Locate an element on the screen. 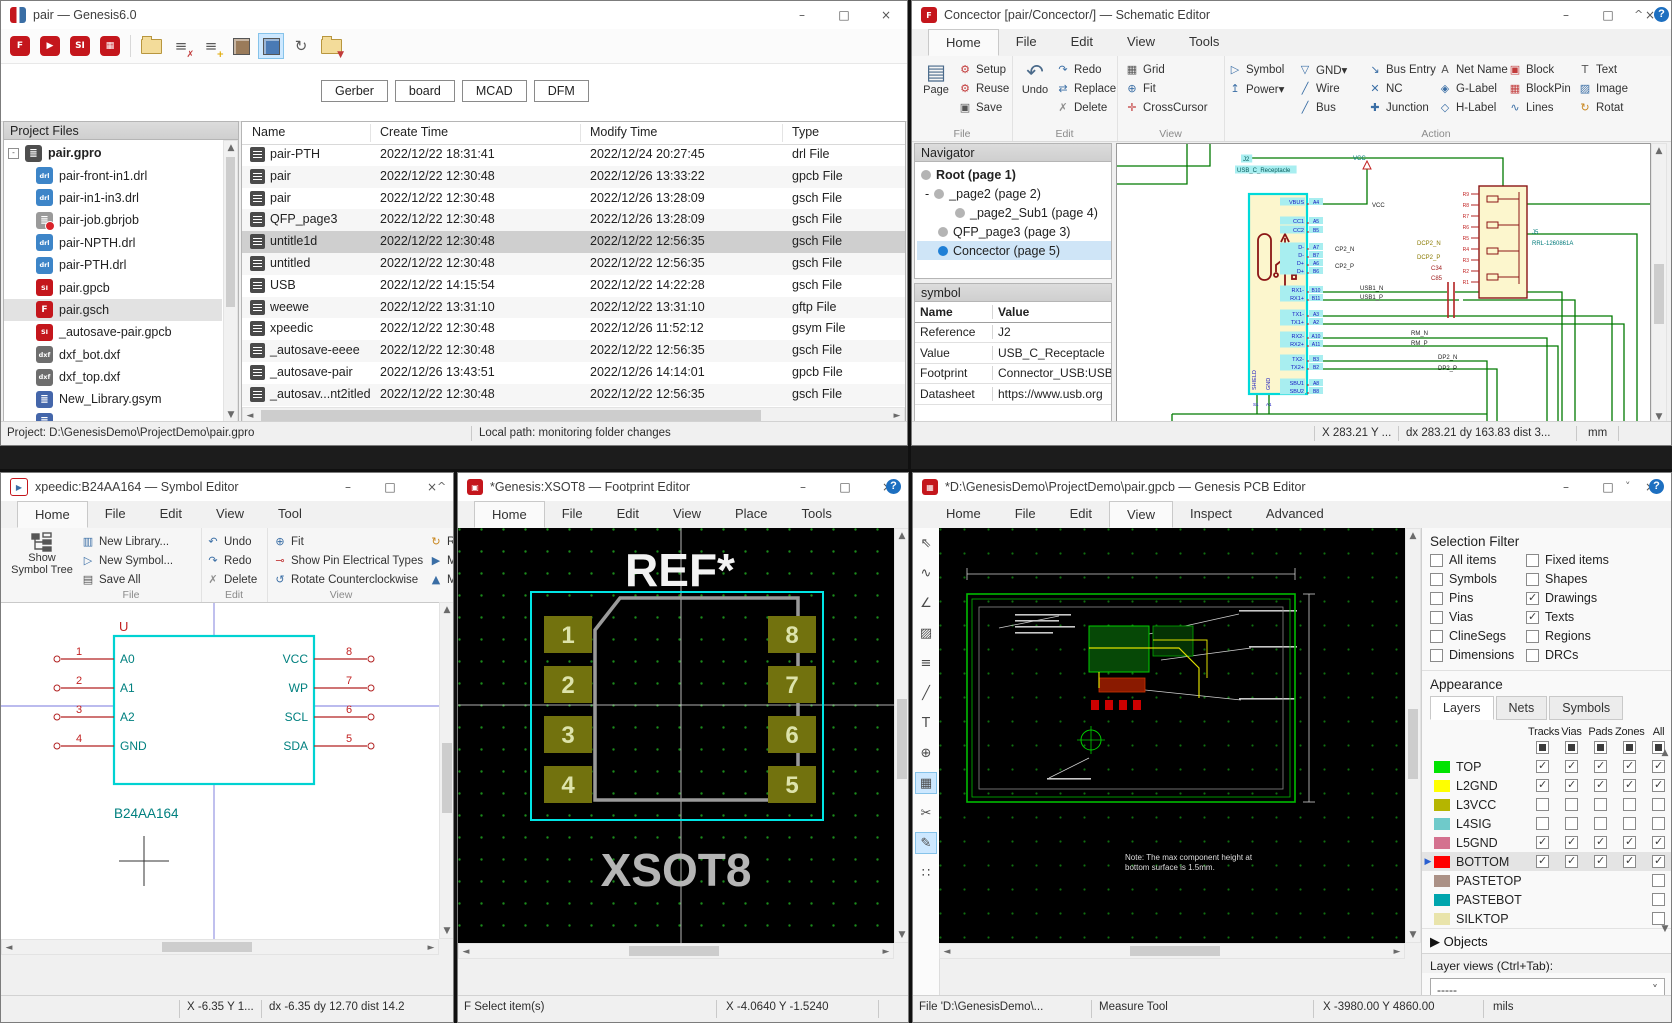  navigator-item-qfp-page3-page-3: QFP_page3 (page 3) is located at coordinates (1014, 231).